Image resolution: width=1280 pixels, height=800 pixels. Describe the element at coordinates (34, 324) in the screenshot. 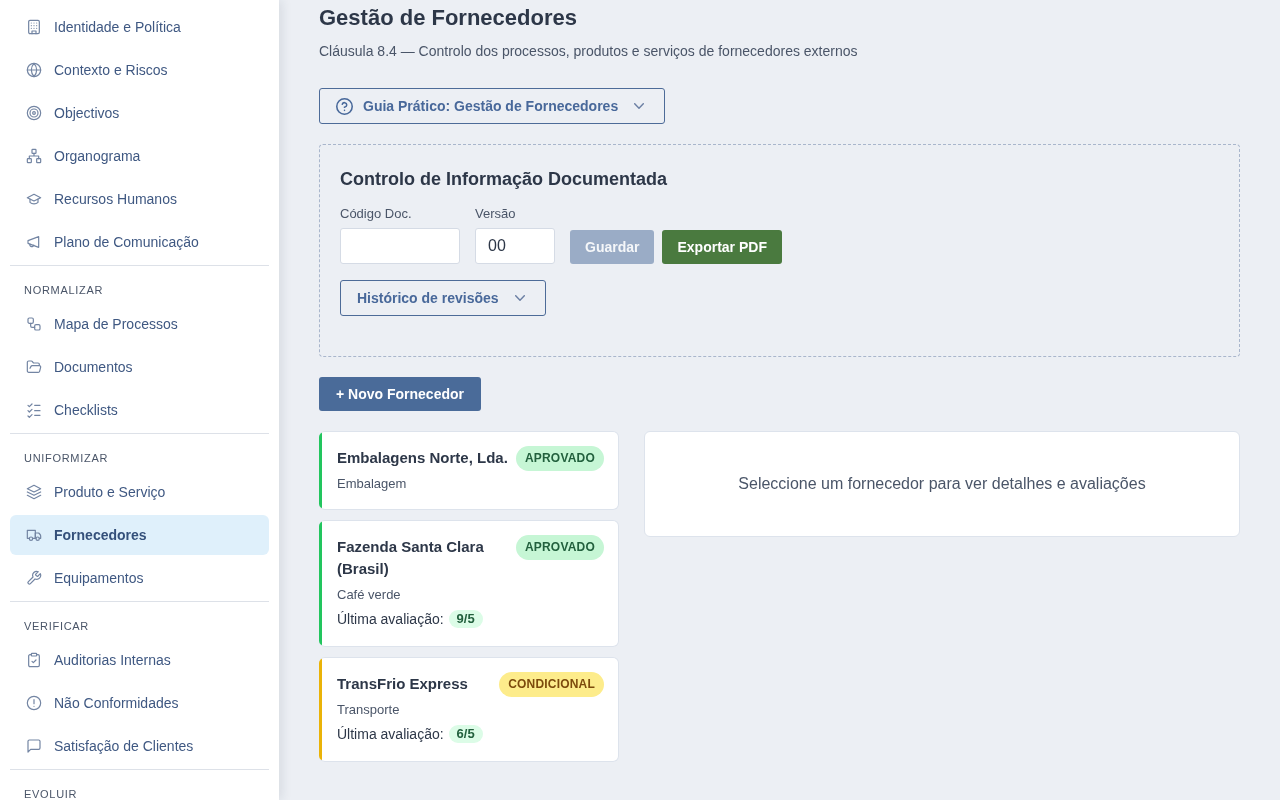

I see `connected-squares-icon` at that location.